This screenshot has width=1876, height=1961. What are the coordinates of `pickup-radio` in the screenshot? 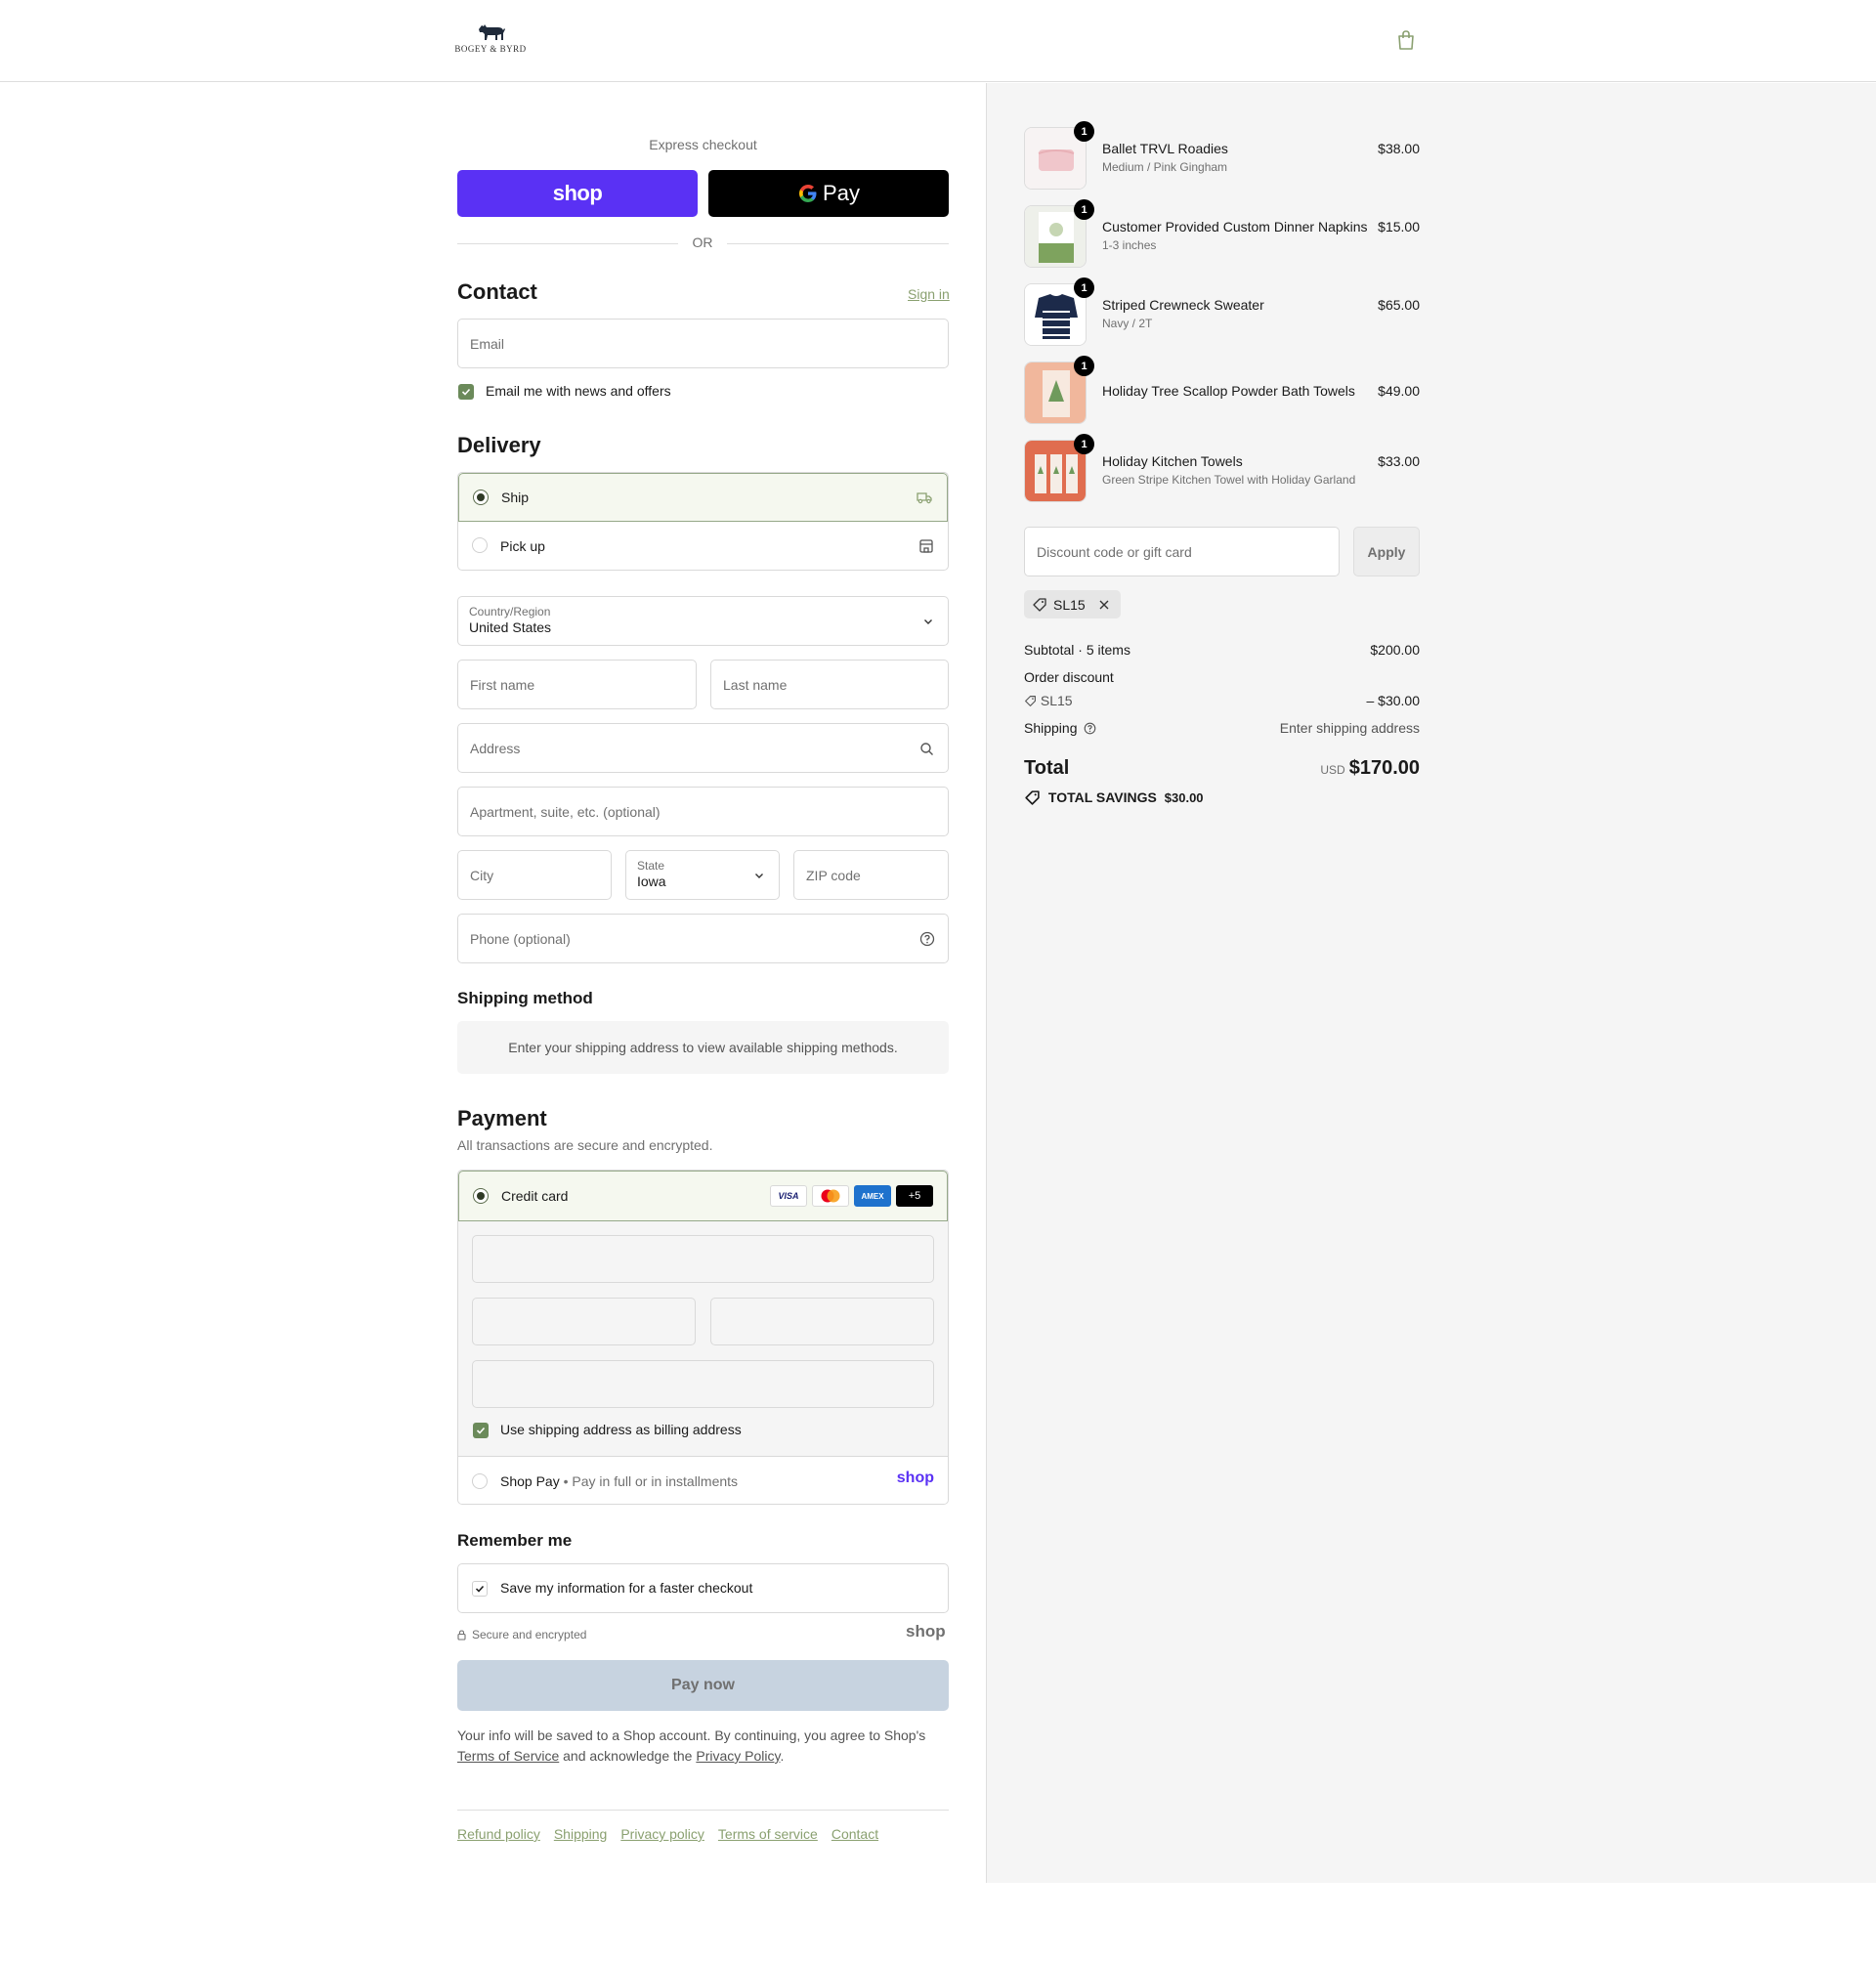 It's located at (480, 545).